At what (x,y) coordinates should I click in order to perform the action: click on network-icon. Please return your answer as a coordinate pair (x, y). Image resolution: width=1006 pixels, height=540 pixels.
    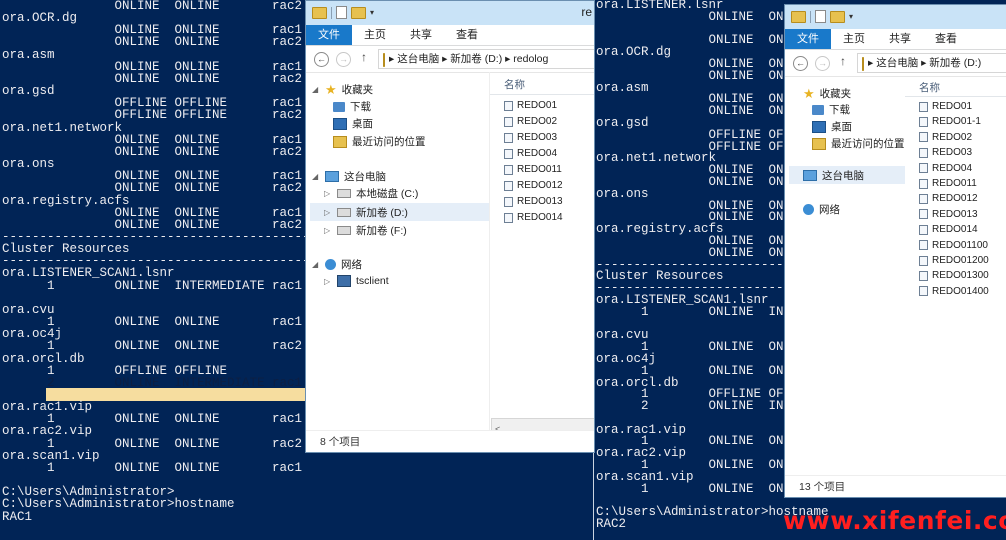
    Looking at the image, I should click on (808, 209).